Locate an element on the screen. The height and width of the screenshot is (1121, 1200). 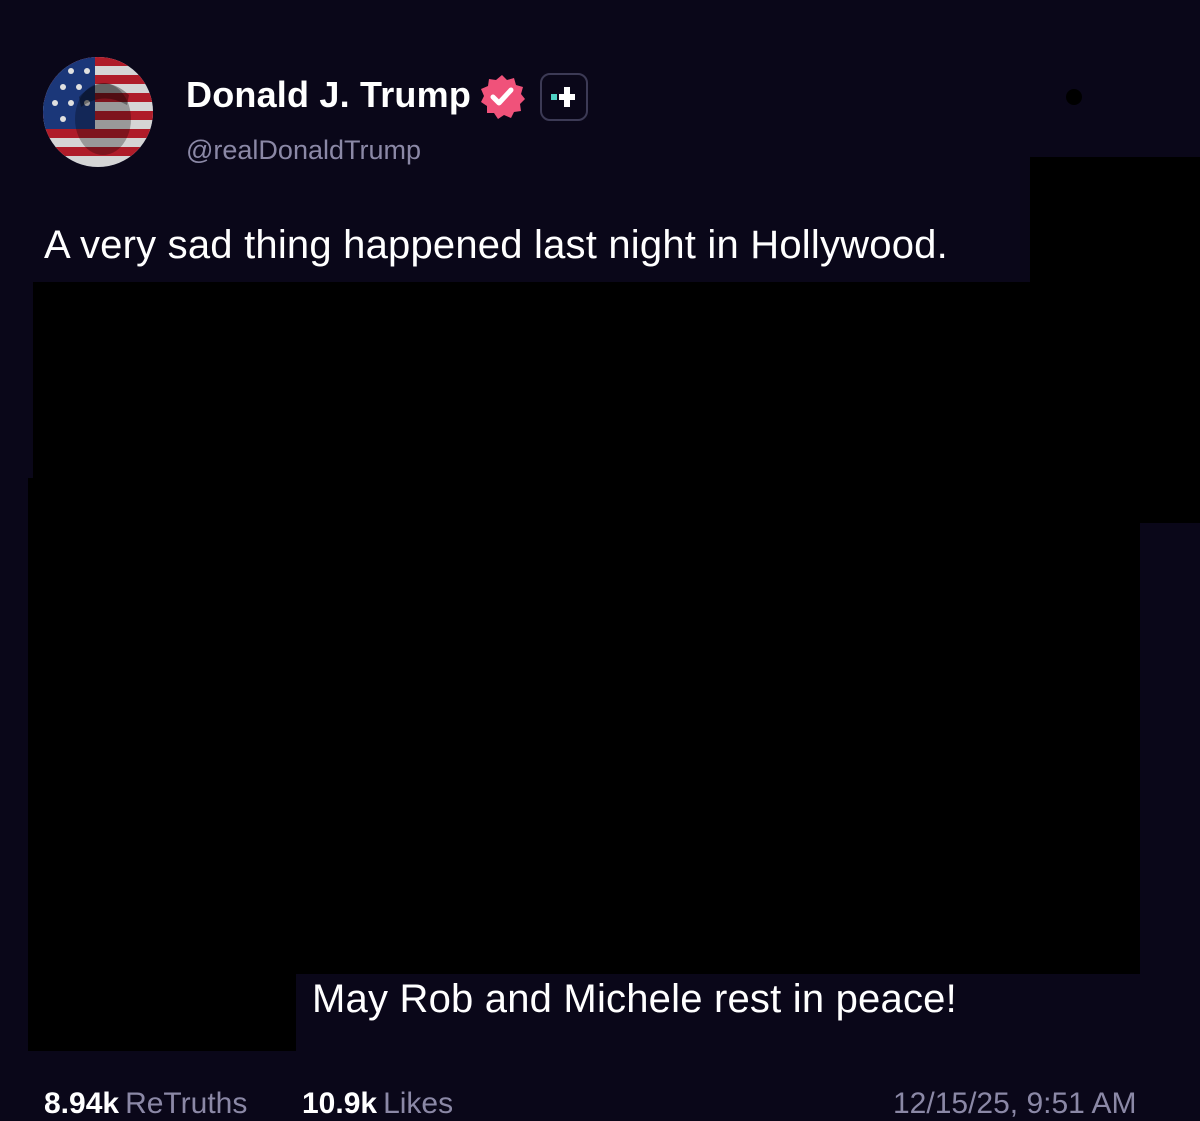
retruths-stat: 8.94k ReTruths is located at coordinates (145, 1104).